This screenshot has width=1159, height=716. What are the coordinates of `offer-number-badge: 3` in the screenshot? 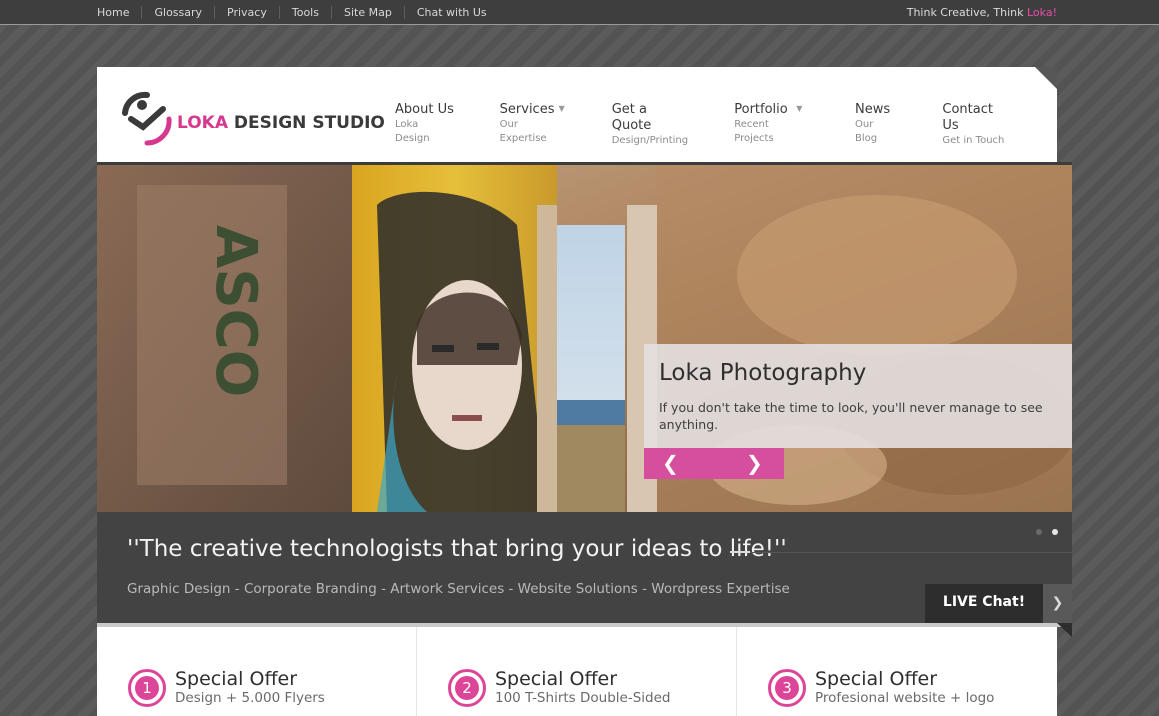 It's located at (787, 688).